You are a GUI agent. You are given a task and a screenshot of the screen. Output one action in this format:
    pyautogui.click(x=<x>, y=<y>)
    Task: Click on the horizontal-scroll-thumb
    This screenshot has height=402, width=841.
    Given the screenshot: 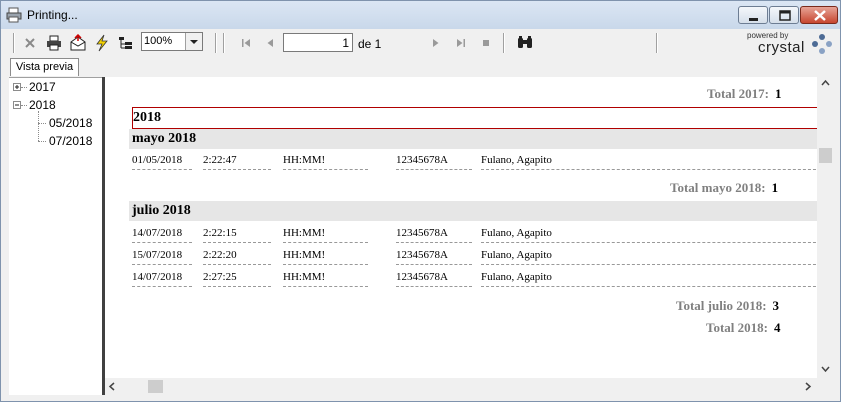 What is the action you would take?
    pyautogui.click(x=155, y=386)
    